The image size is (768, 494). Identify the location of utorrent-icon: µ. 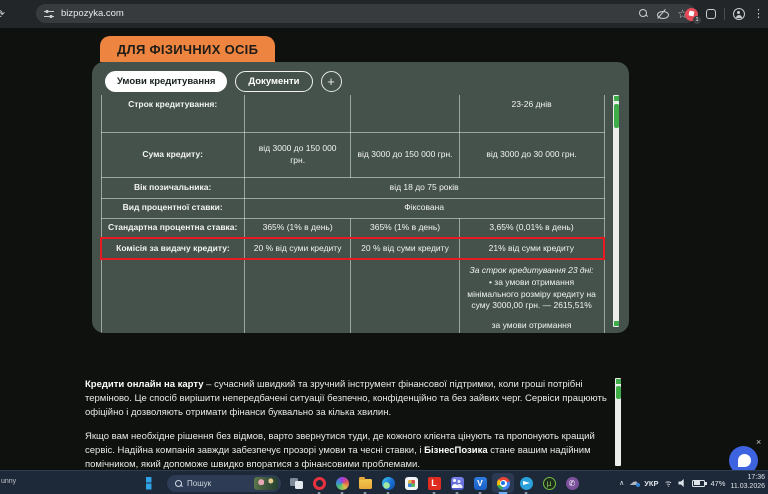
(549, 483).